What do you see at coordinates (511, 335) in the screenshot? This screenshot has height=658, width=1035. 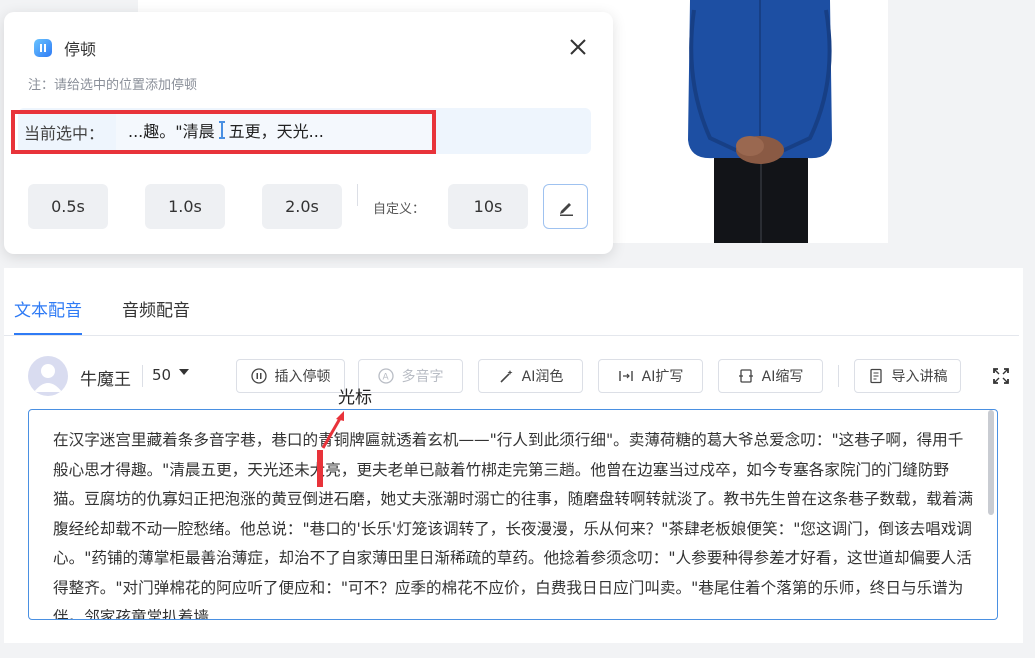 I see `tab-divider` at bounding box center [511, 335].